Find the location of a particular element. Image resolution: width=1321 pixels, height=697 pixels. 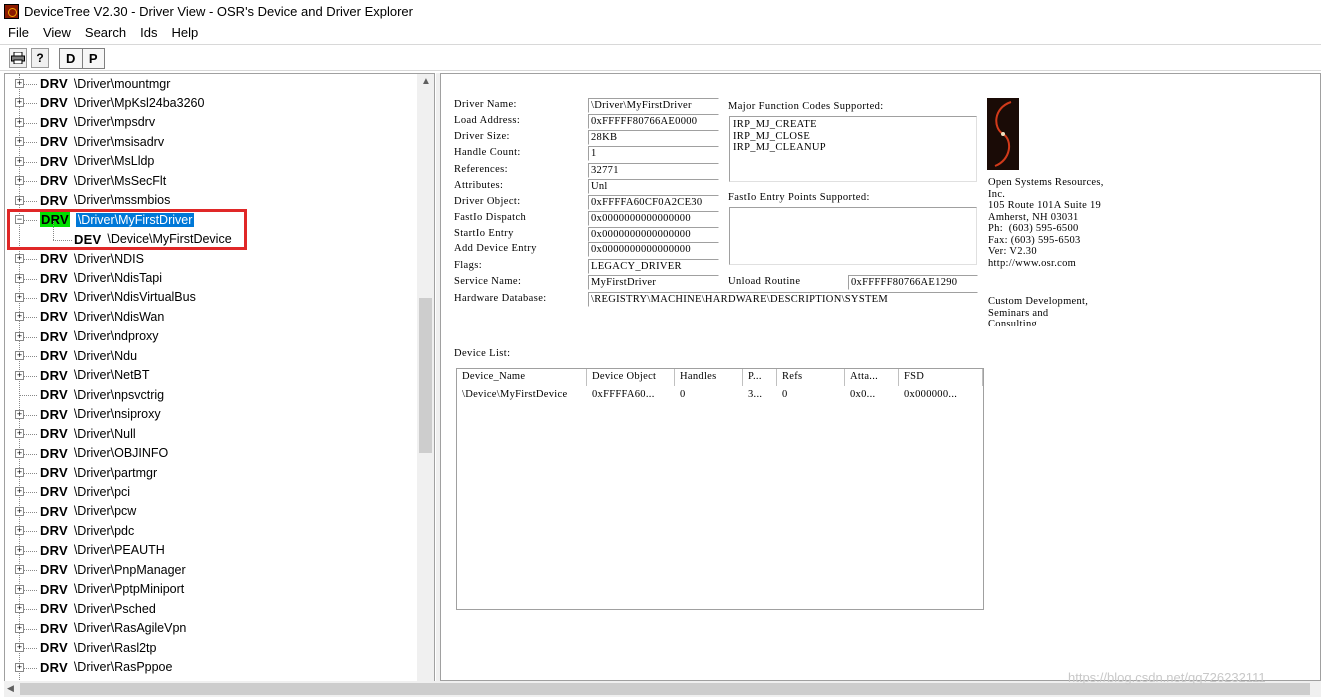

menu-view: View is located at coordinates (56, 32).